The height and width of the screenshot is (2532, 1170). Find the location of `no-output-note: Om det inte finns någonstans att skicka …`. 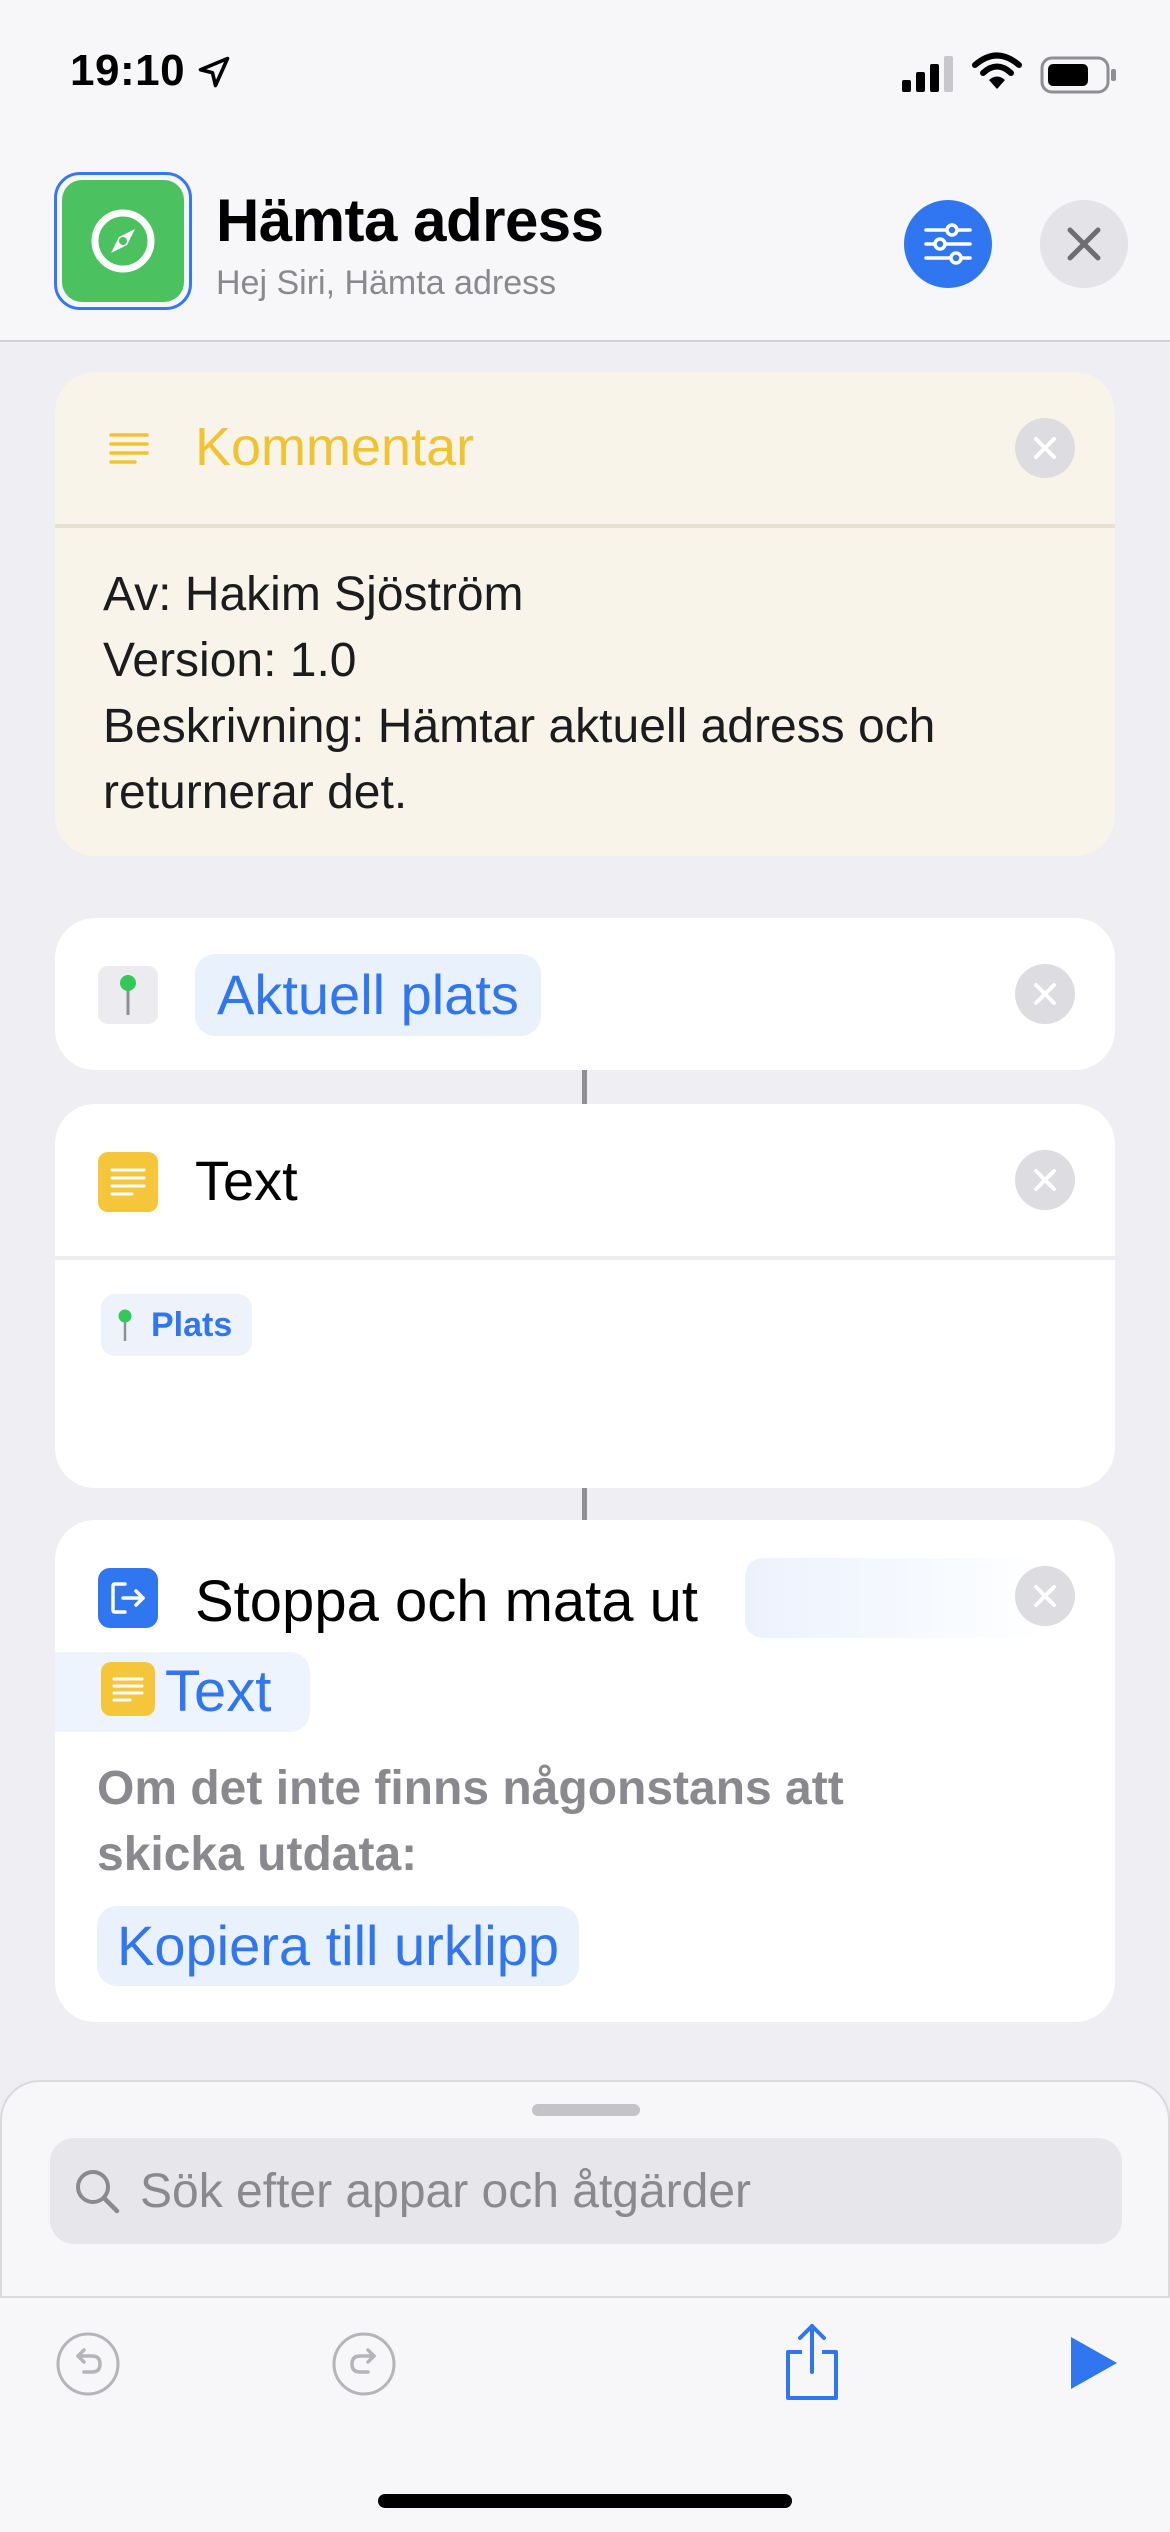

no-output-note: Om det inte finns någonstans att skicka … is located at coordinates (470, 1821).